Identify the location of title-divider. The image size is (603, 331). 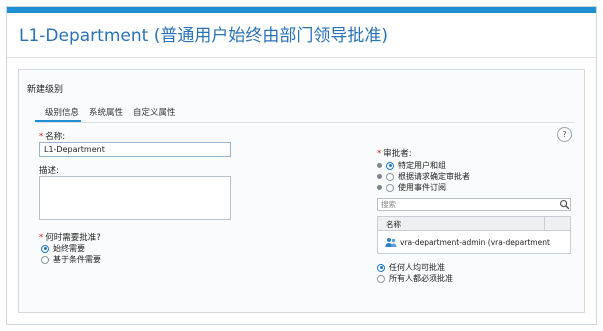
(301, 57).